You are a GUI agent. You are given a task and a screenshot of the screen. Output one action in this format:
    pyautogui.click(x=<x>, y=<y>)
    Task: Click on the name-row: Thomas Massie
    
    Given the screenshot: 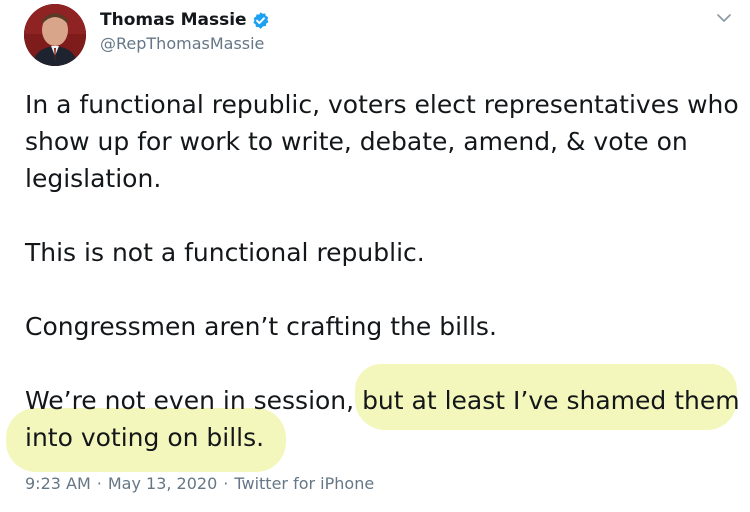 What is the action you would take?
    pyautogui.click(x=185, y=20)
    